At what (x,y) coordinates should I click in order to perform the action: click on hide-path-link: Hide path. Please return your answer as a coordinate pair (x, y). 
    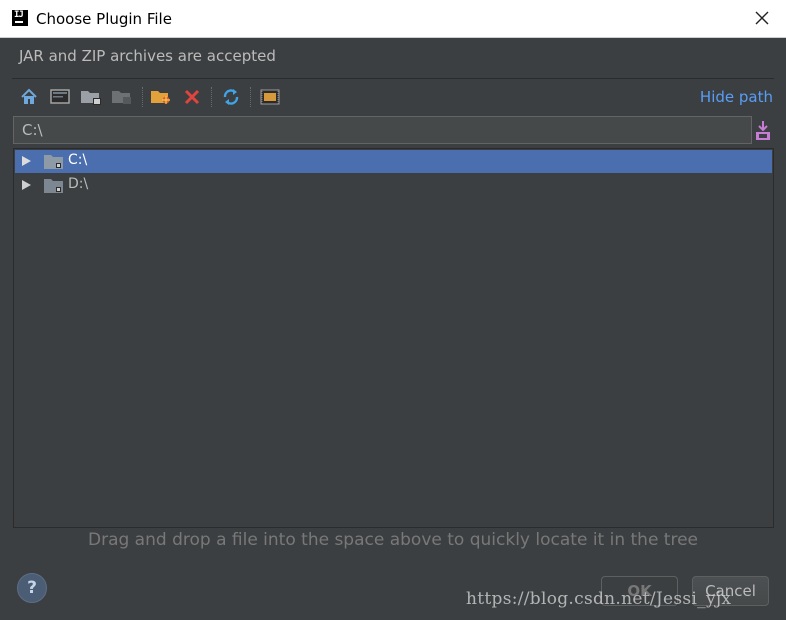
    Looking at the image, I should click on (736, 97).